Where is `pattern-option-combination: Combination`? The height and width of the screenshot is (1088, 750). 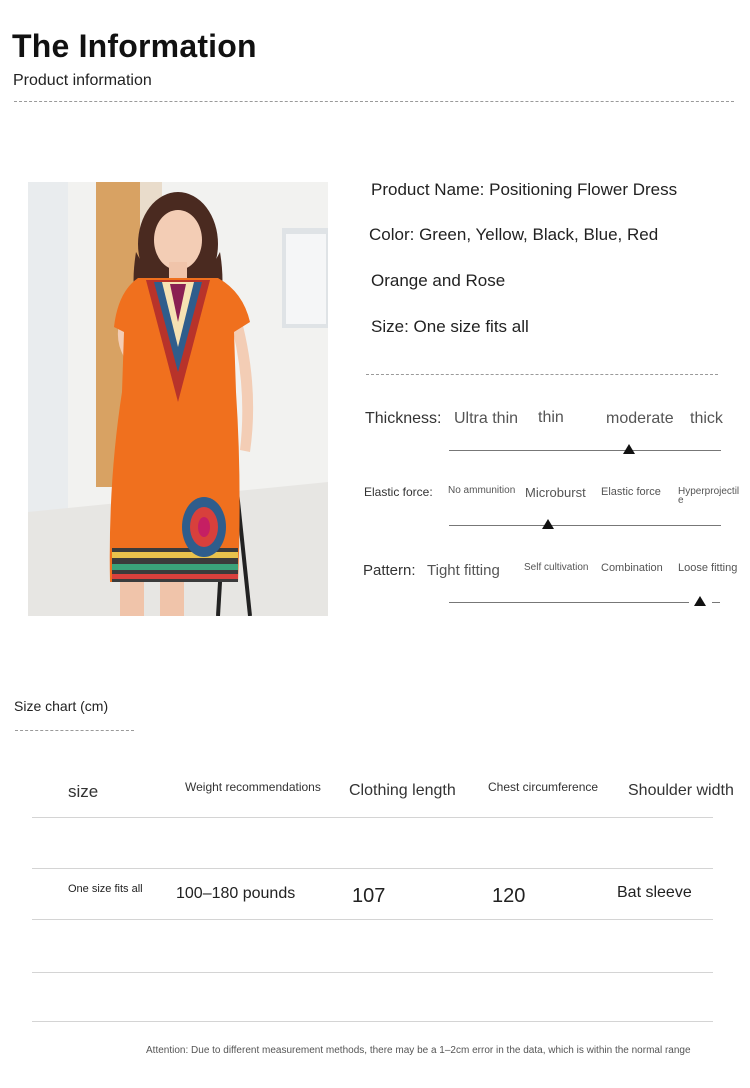 pattern-option-combination: Combination is located at coordinates (632, 568).